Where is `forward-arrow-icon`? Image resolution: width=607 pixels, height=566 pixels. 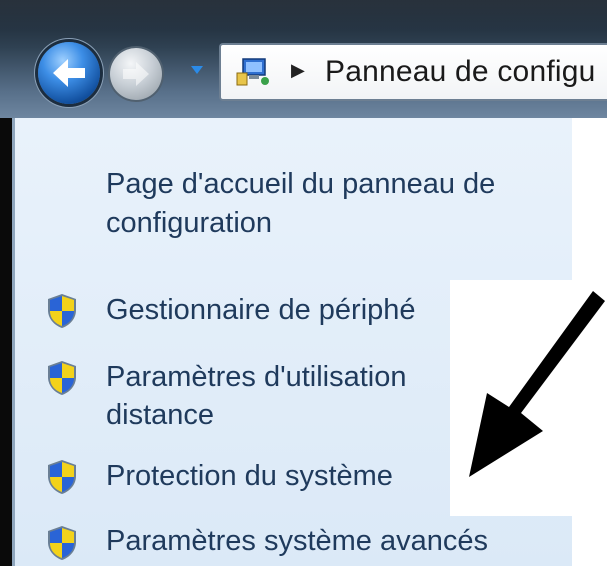 forward-arrow-icon is located at coordinates (136, 74).